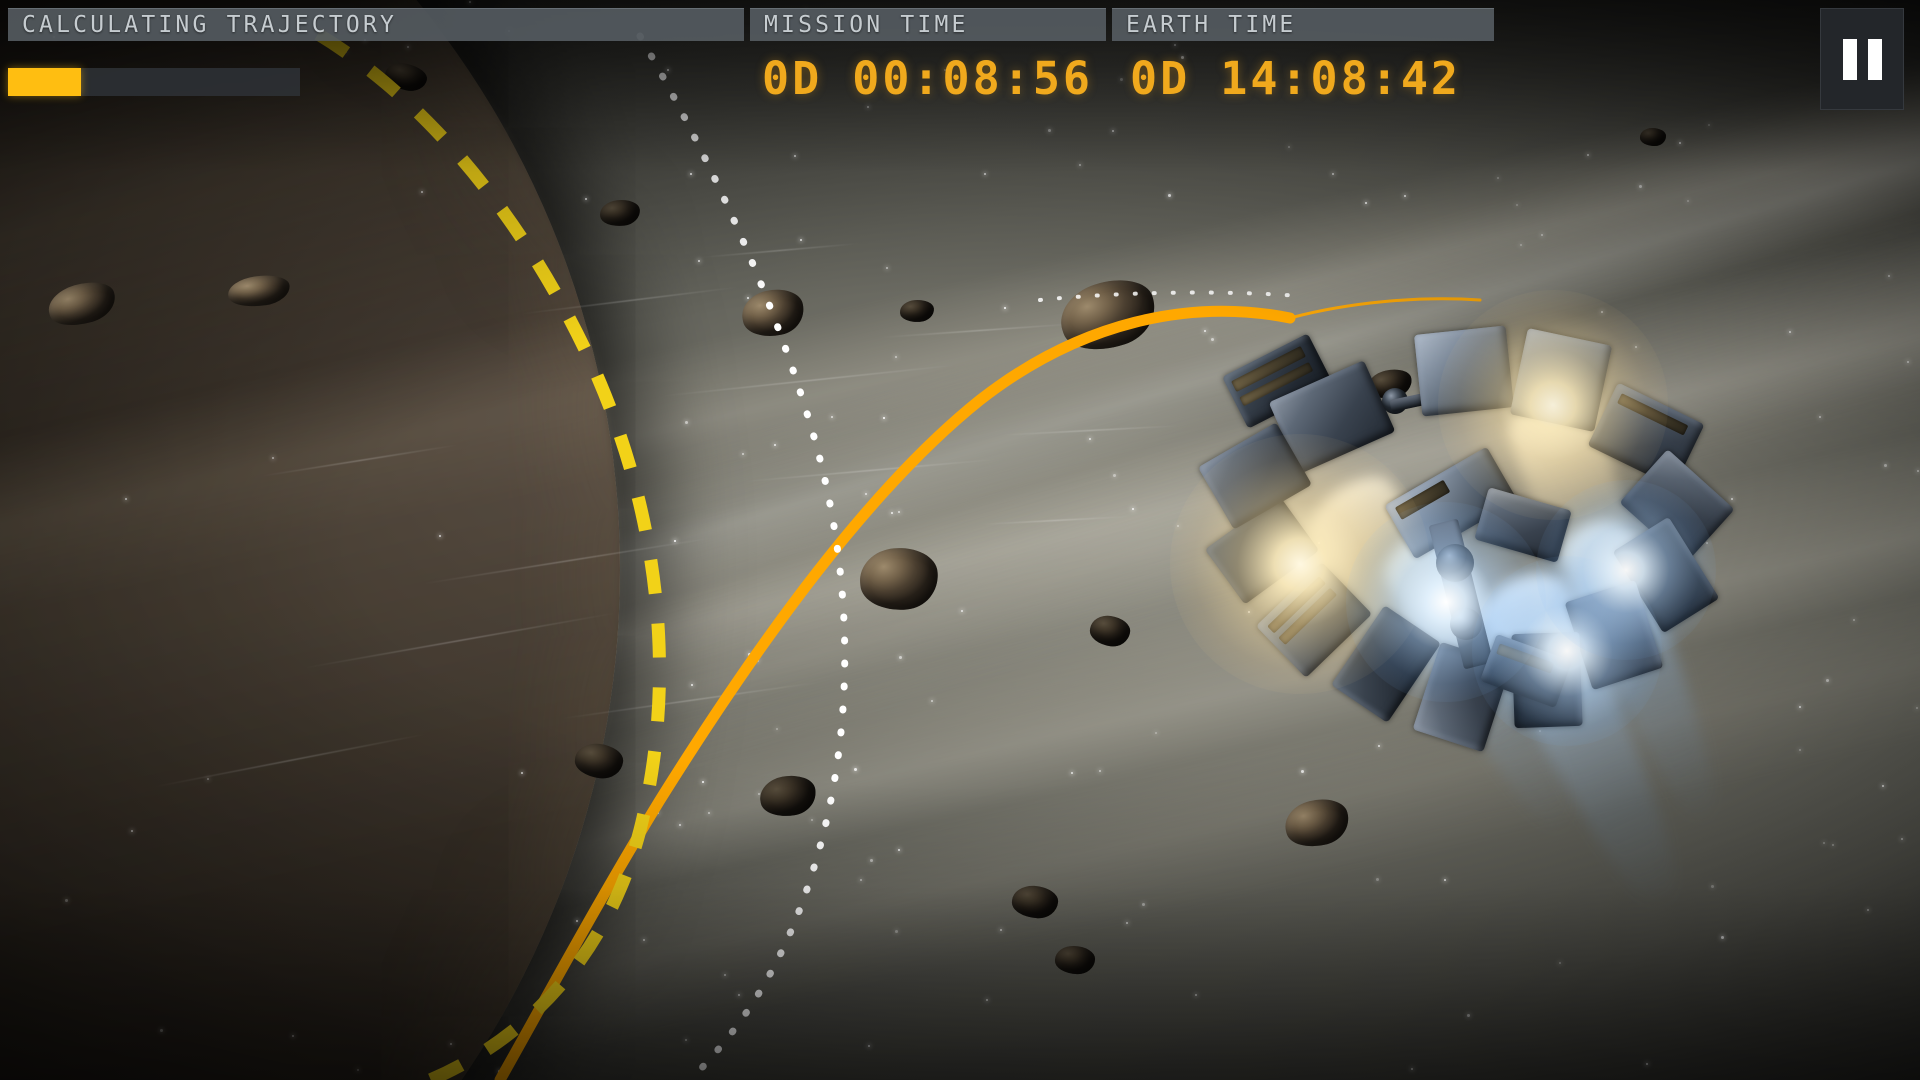 This screenshot has height=1080, width=1920. Describe the element at coordinates (1862, 59) in the screenshot. I see `pause-button` at that location.